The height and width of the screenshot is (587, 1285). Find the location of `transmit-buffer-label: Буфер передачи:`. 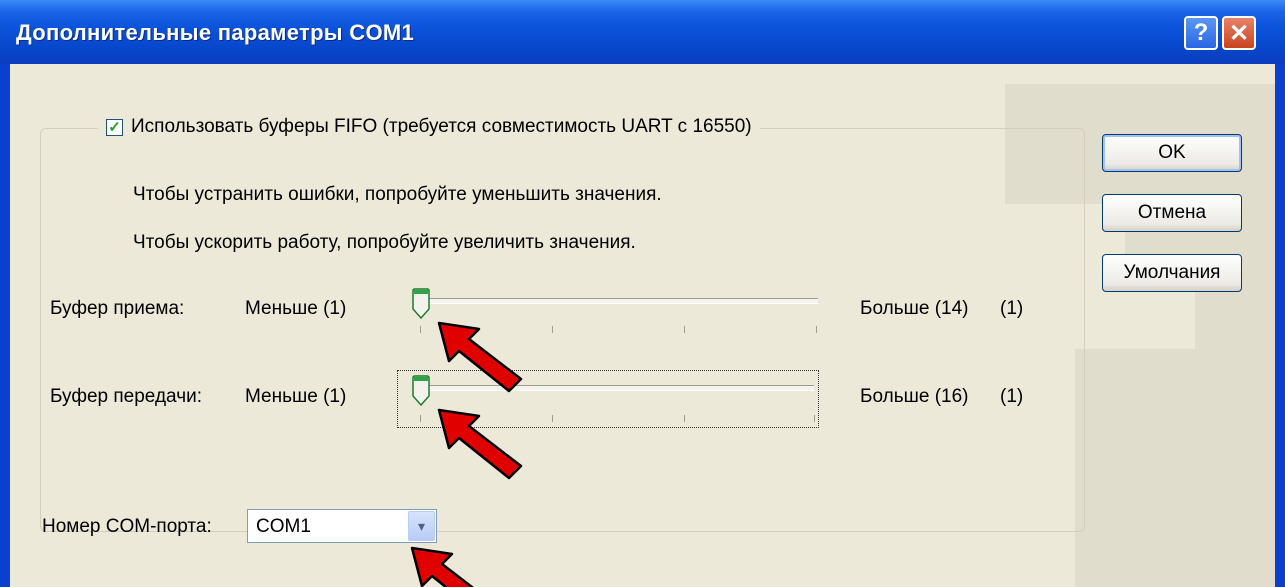

transmit-buffer-label: Буфер передачи: is located at coordinates (126, 396).